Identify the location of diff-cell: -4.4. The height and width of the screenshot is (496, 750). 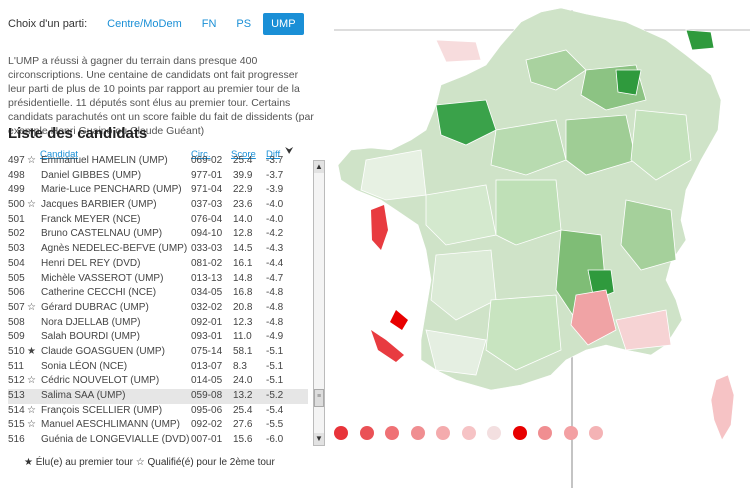
(275, 263).